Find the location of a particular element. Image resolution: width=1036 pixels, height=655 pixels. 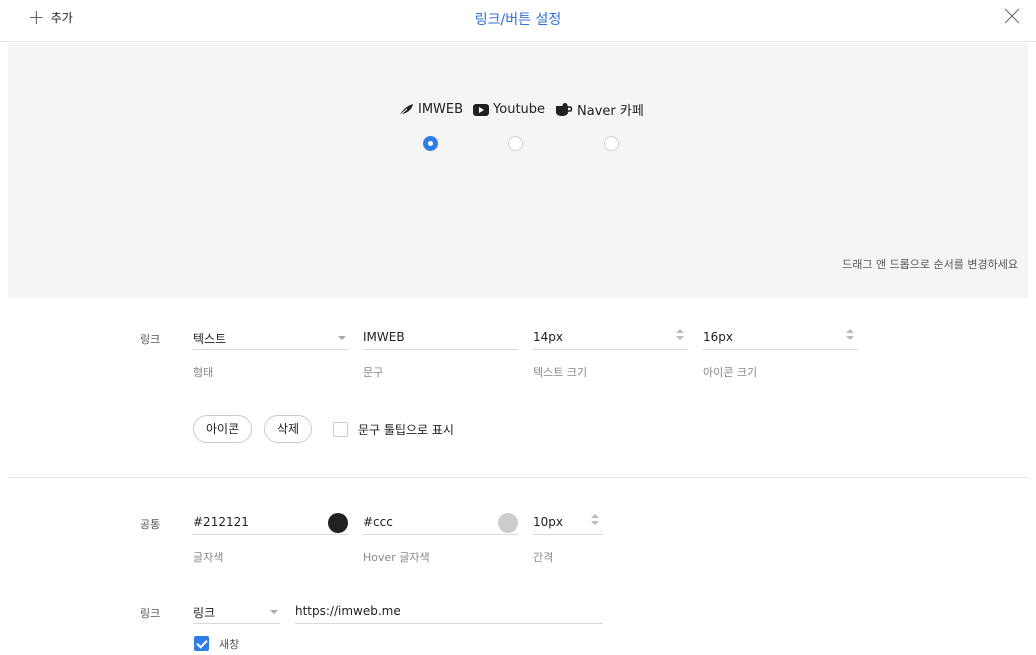

common-row-label: 공통 is located at coordinates (150, 524).